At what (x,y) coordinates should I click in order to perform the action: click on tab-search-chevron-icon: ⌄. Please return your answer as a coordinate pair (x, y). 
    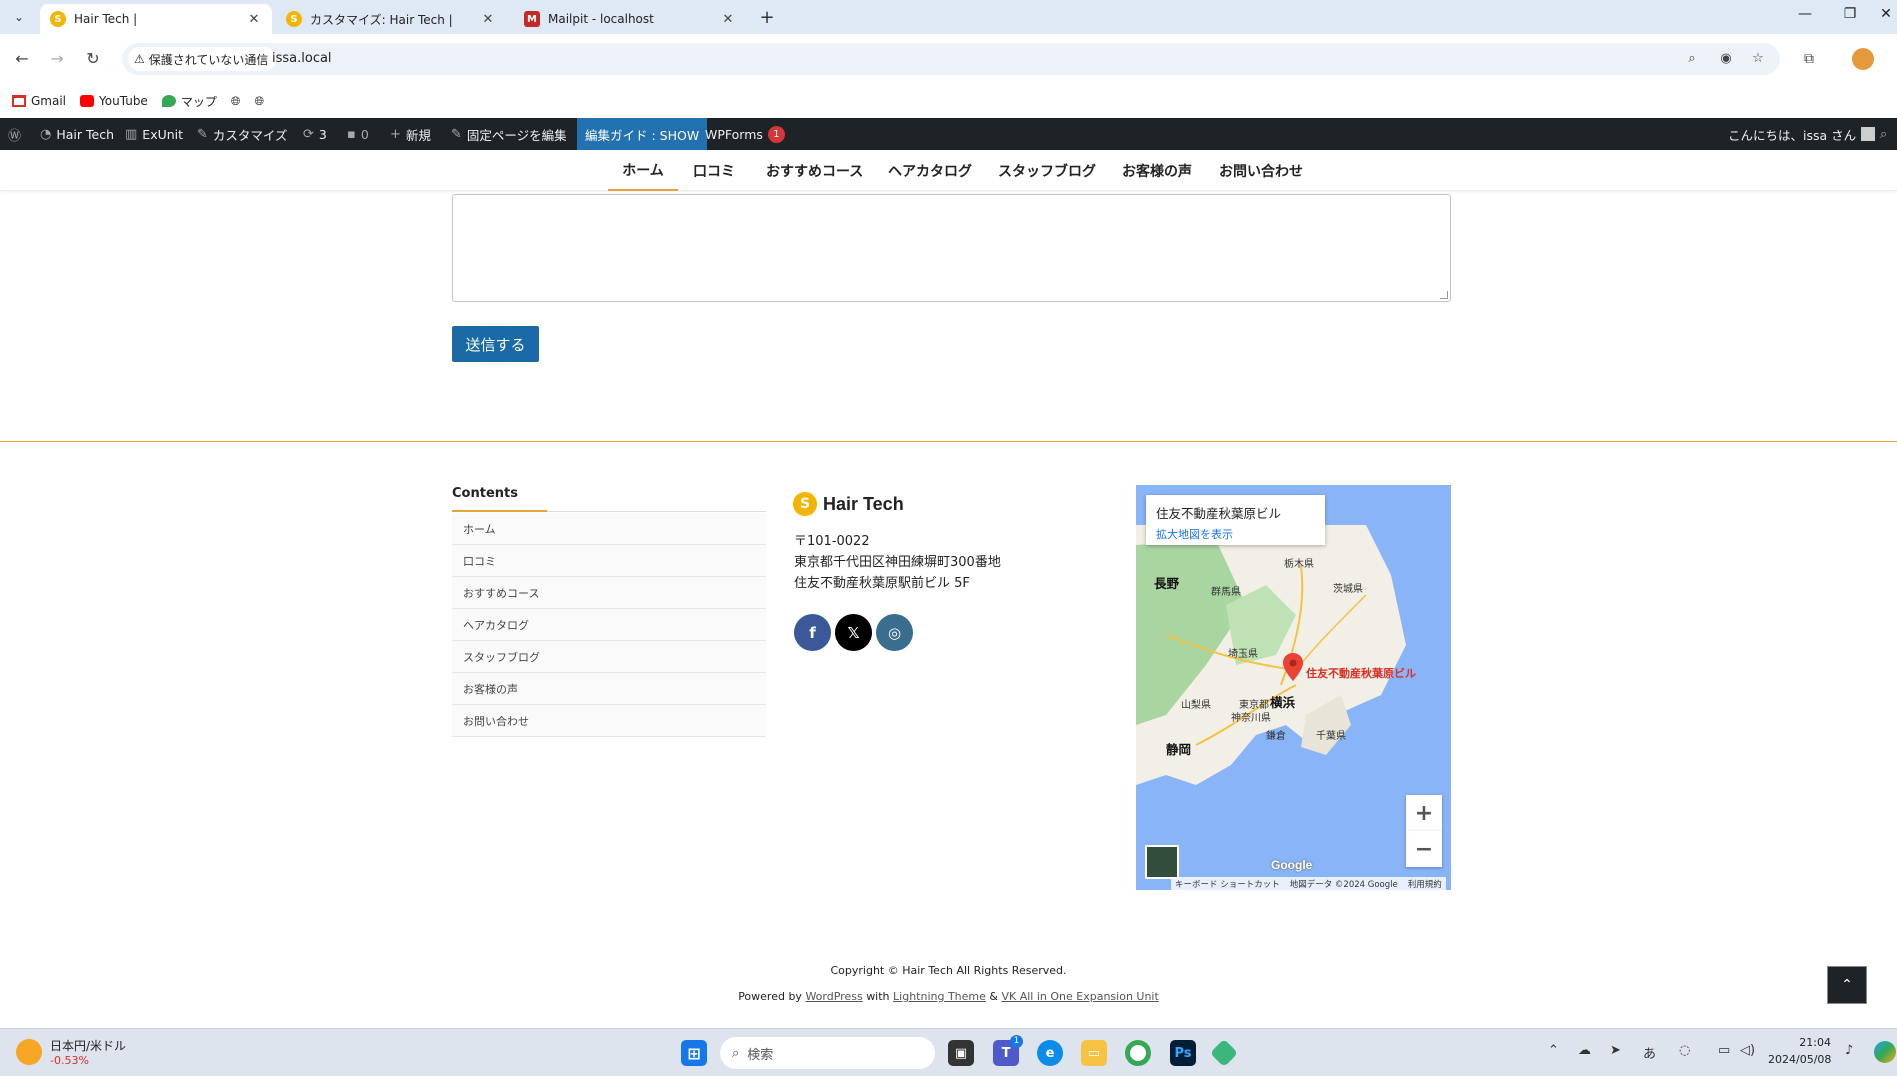
    Looking at the image, I should click on (19, 17).